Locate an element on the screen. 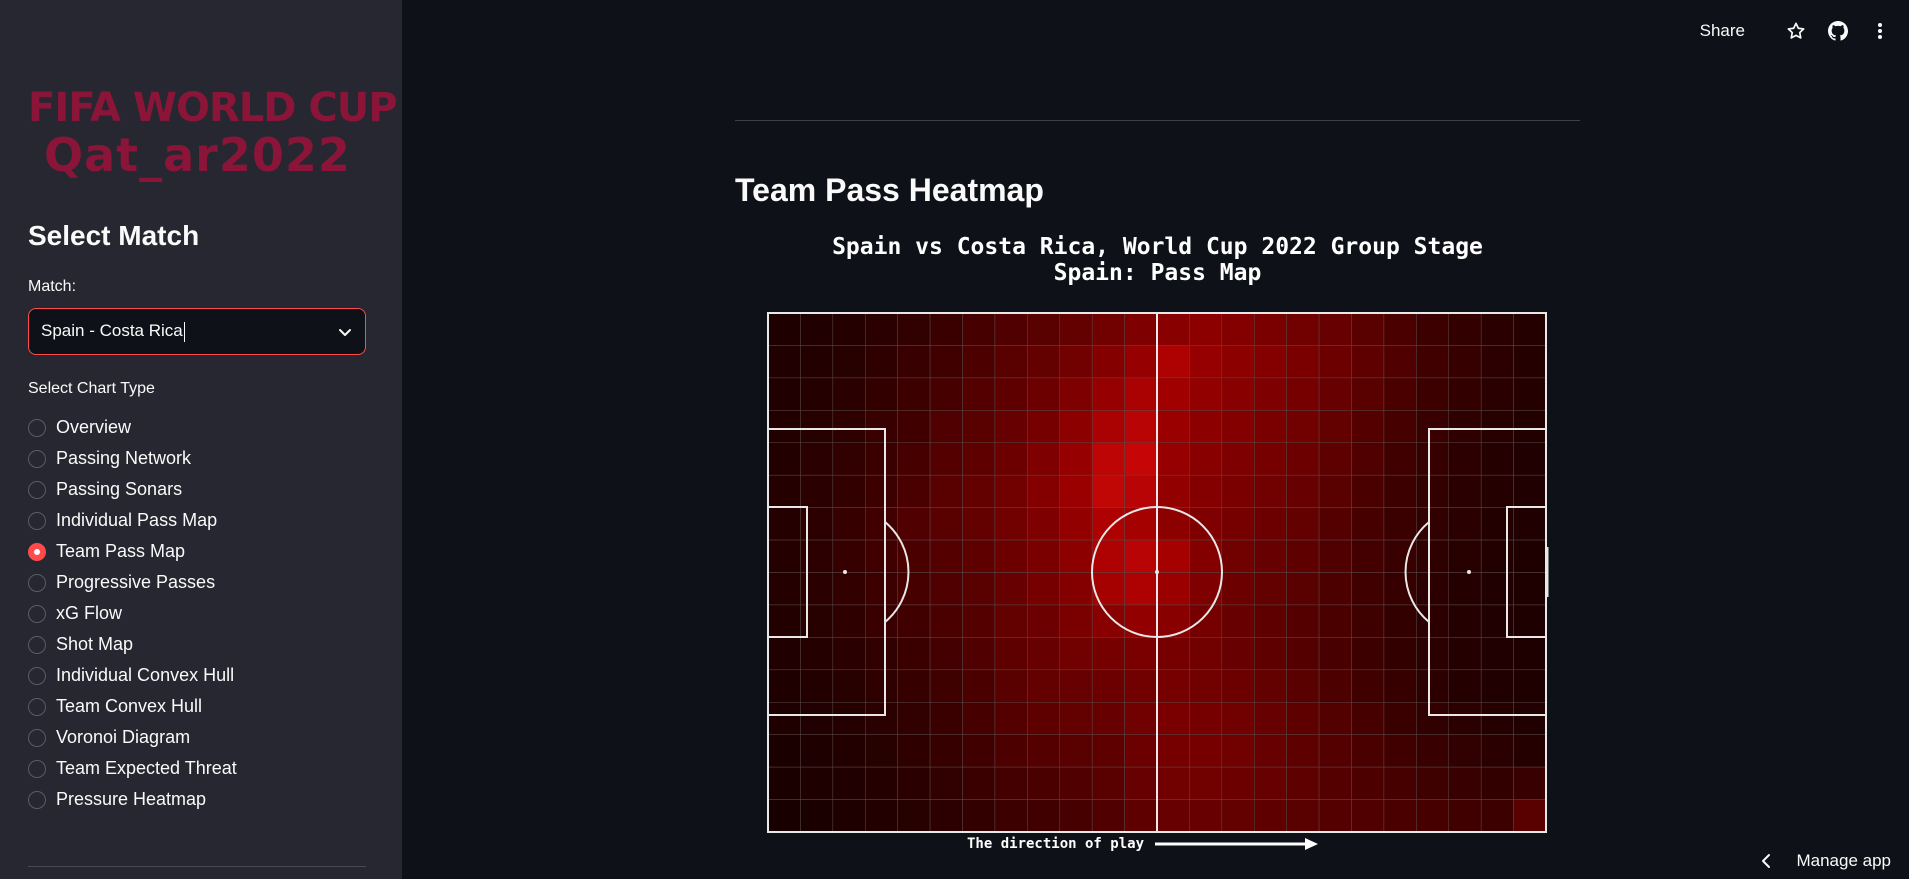 The image size is (1909, 879). chart-type-option: Individual Pass Map is located at coordinates (132, 520).